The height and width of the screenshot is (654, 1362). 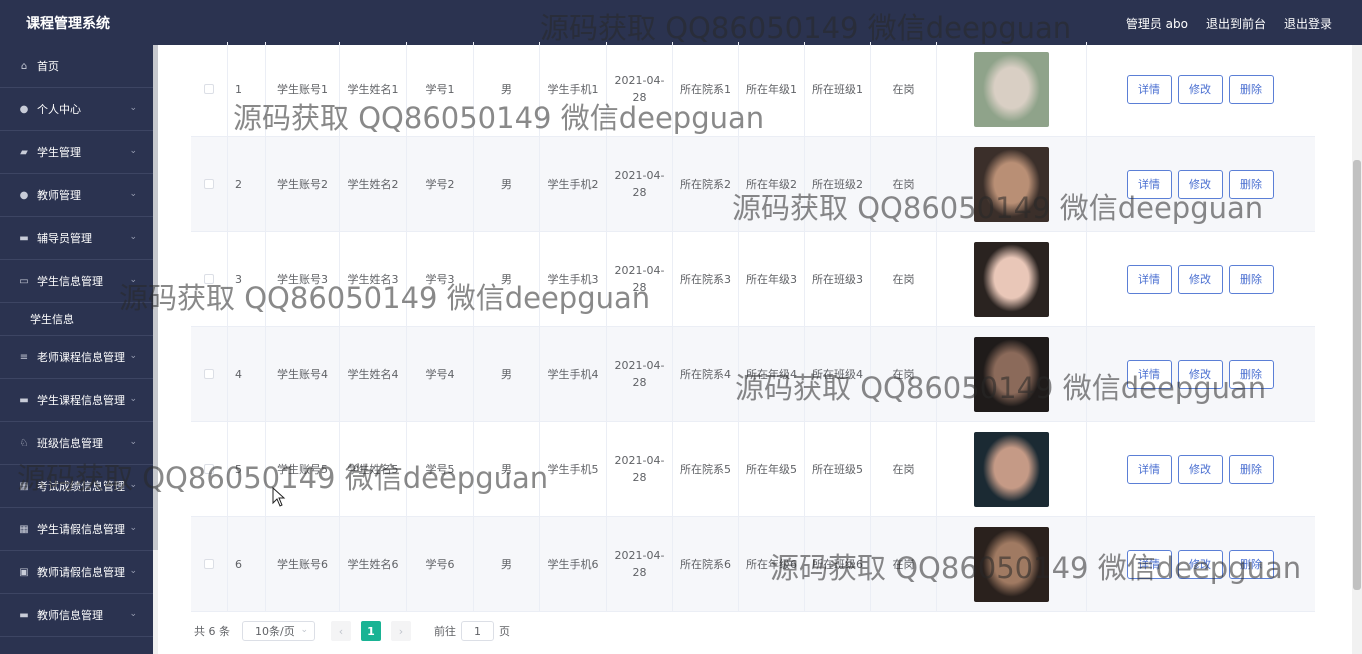 What do you see at coordinates (76, 152) in the screenshot?
I see `sidebar-item: ▰ 学生管理 ⌄` at bounding box center [76, 152].